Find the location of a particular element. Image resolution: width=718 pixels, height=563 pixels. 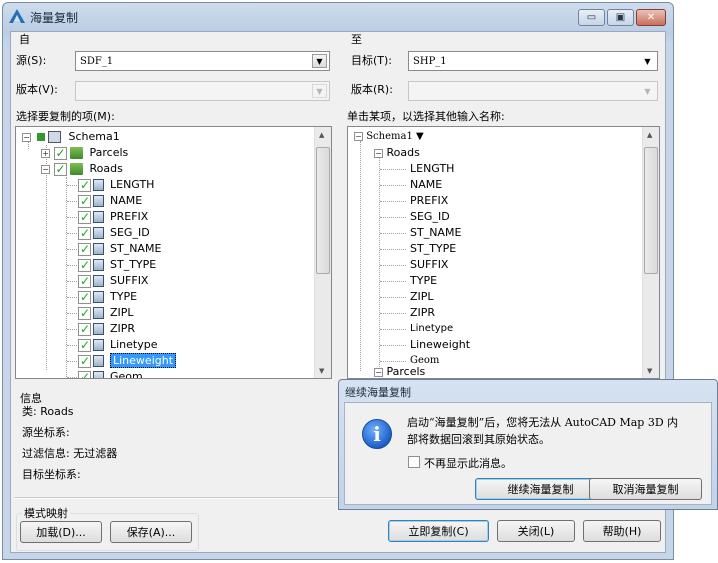

cancel-copy-button: 取消海量复制 is located at coordinates (645, 489).